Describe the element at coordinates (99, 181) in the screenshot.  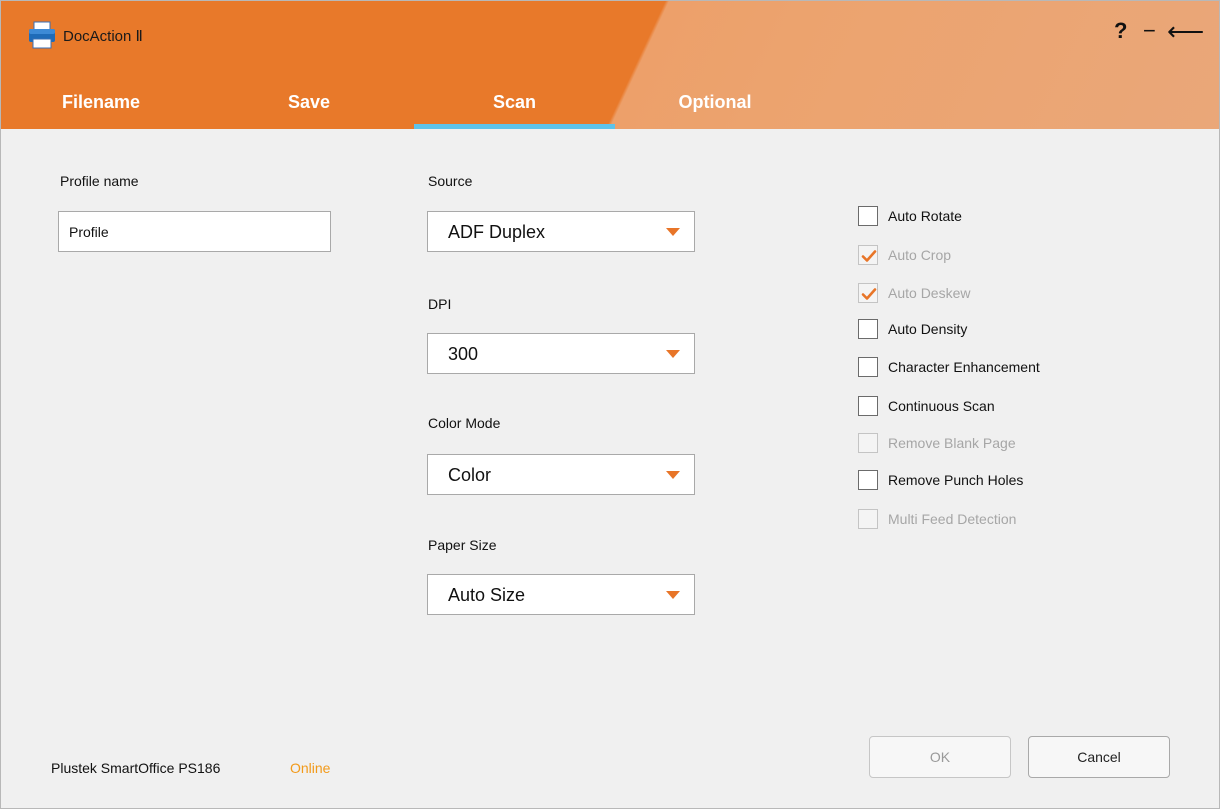
I see `profile-name-label: Profile name` at that location.